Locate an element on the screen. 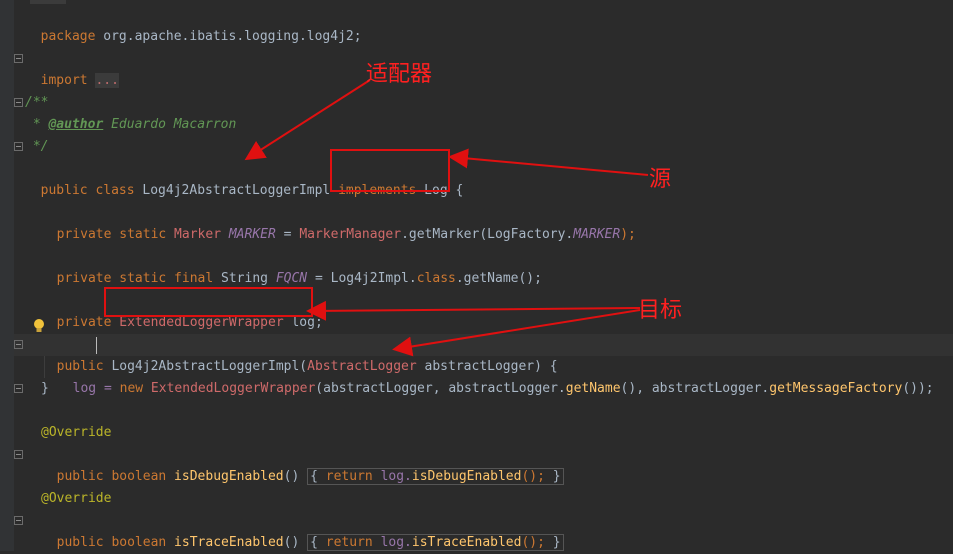  source-arrow is located at coordinates (548, 162).